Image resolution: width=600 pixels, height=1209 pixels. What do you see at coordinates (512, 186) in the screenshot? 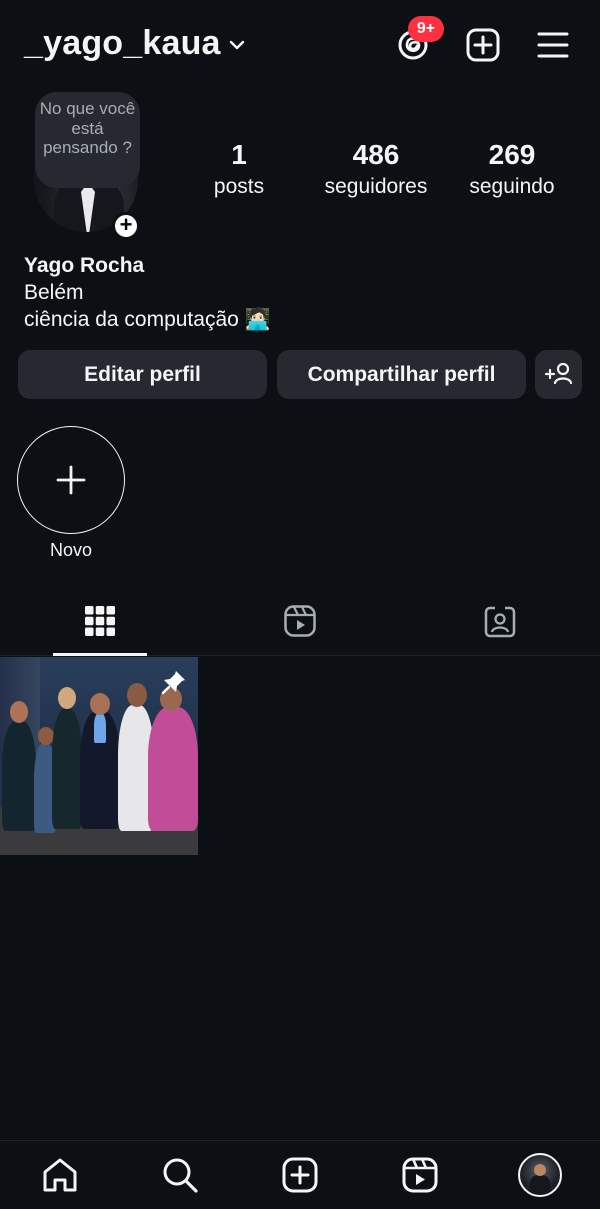
I see `stat-following-label: seguindo` at bounding box center [512, 186].